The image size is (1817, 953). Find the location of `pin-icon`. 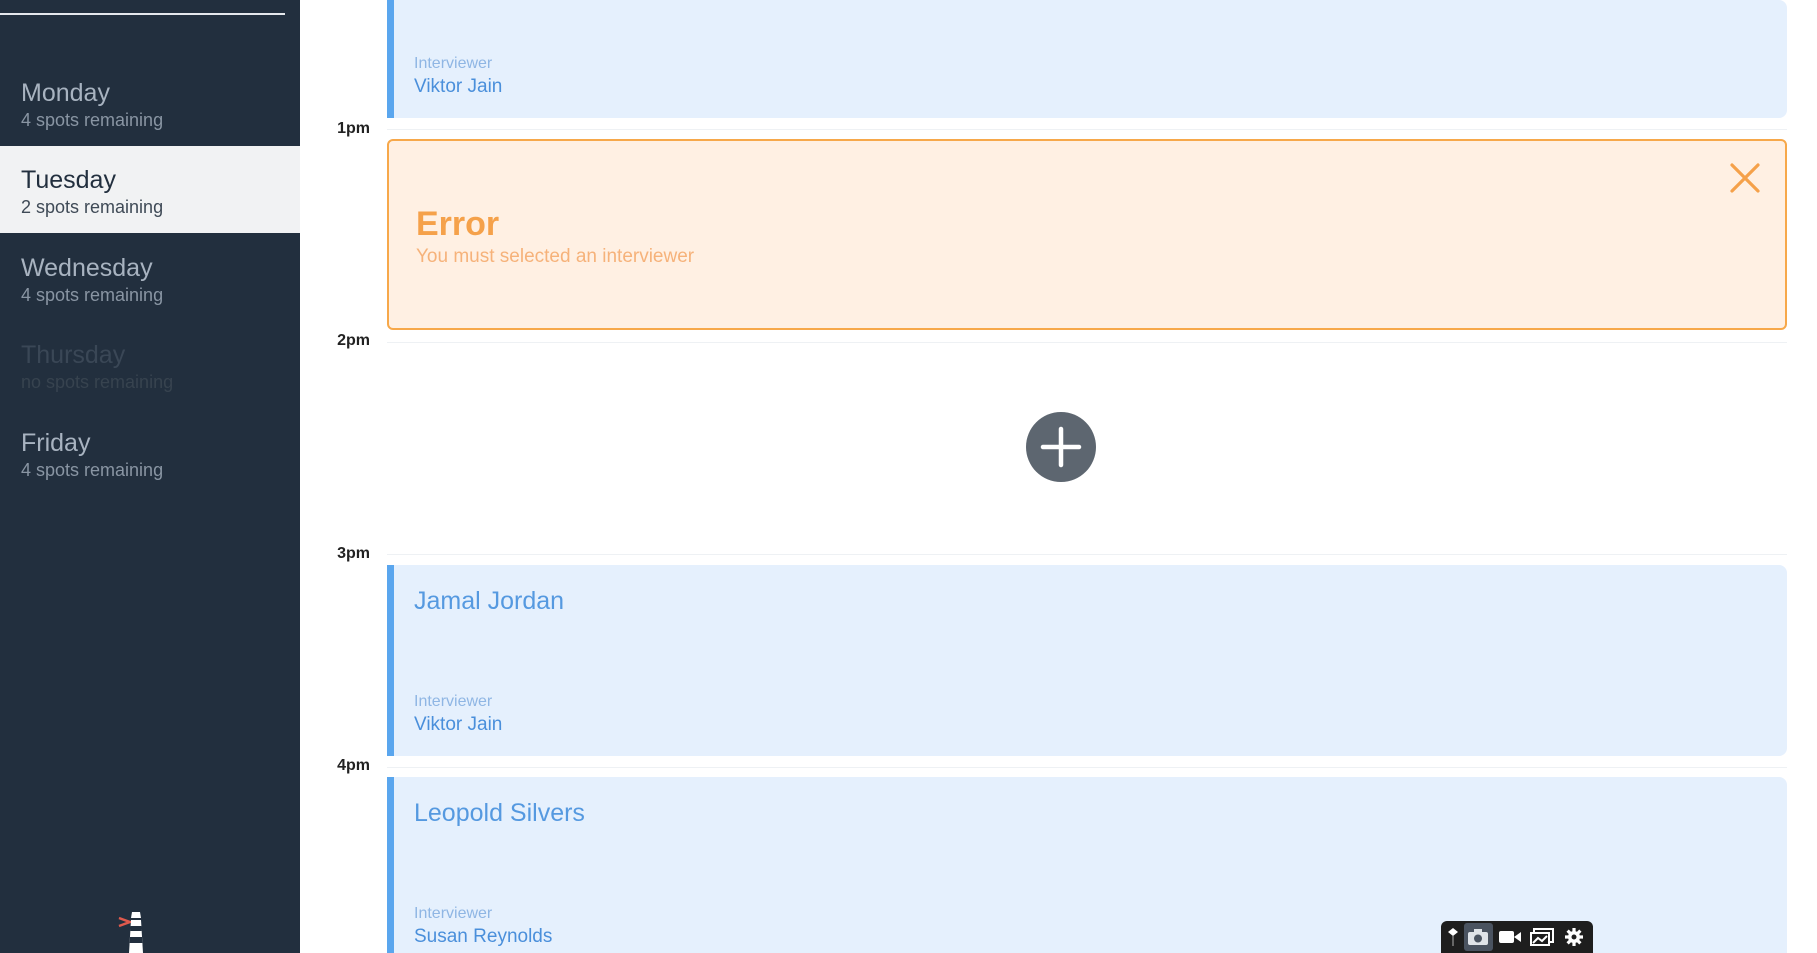

pin-icon is located at coordinates (1453, 937).